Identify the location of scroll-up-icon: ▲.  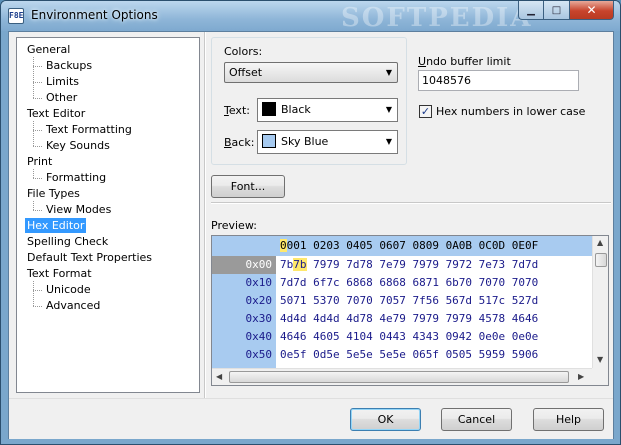
(600, 242).